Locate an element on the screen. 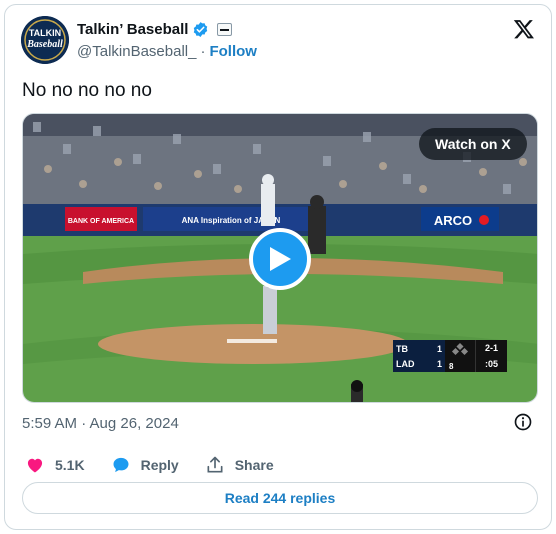 The width and height of the screenshot is (556, 534). banner-left-text: BANK OF AMERICA is located at coordinates (101, 221).